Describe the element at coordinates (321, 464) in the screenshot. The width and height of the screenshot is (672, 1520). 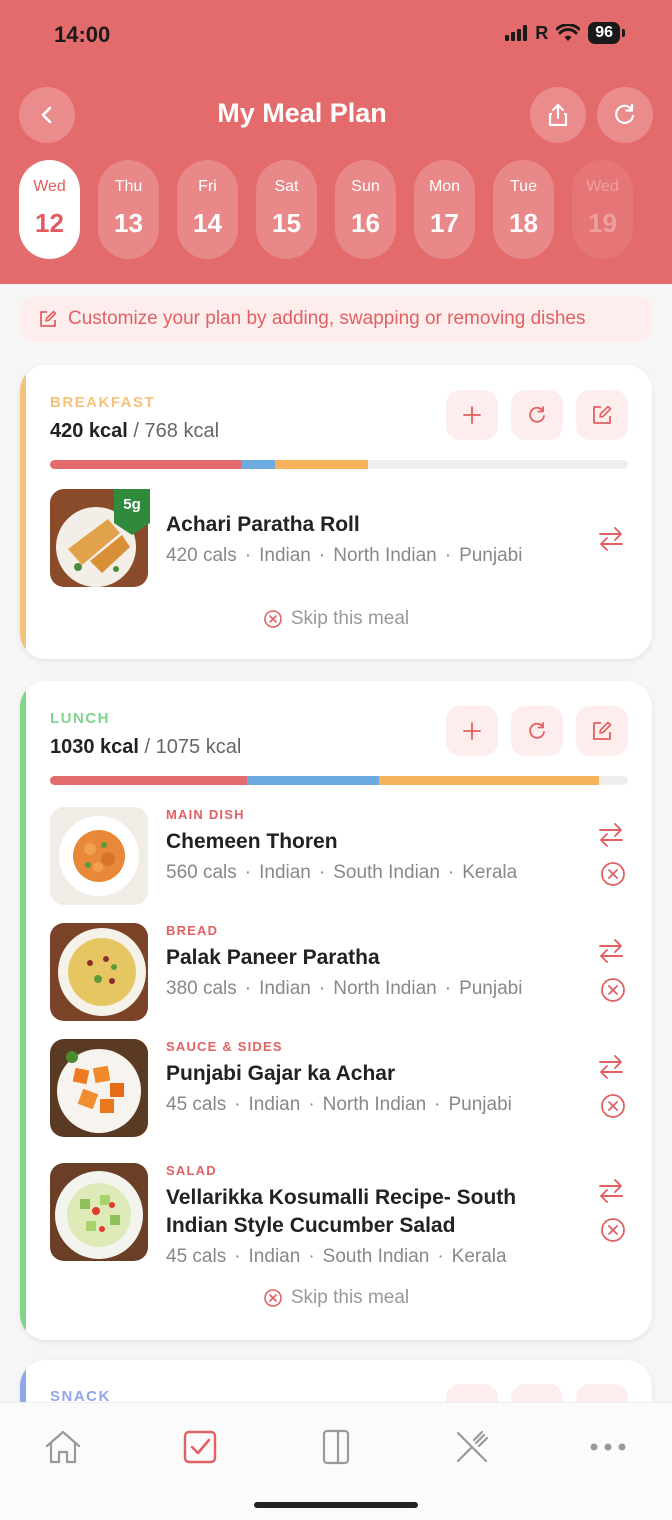
I see `progress-segment-orange` at that location.